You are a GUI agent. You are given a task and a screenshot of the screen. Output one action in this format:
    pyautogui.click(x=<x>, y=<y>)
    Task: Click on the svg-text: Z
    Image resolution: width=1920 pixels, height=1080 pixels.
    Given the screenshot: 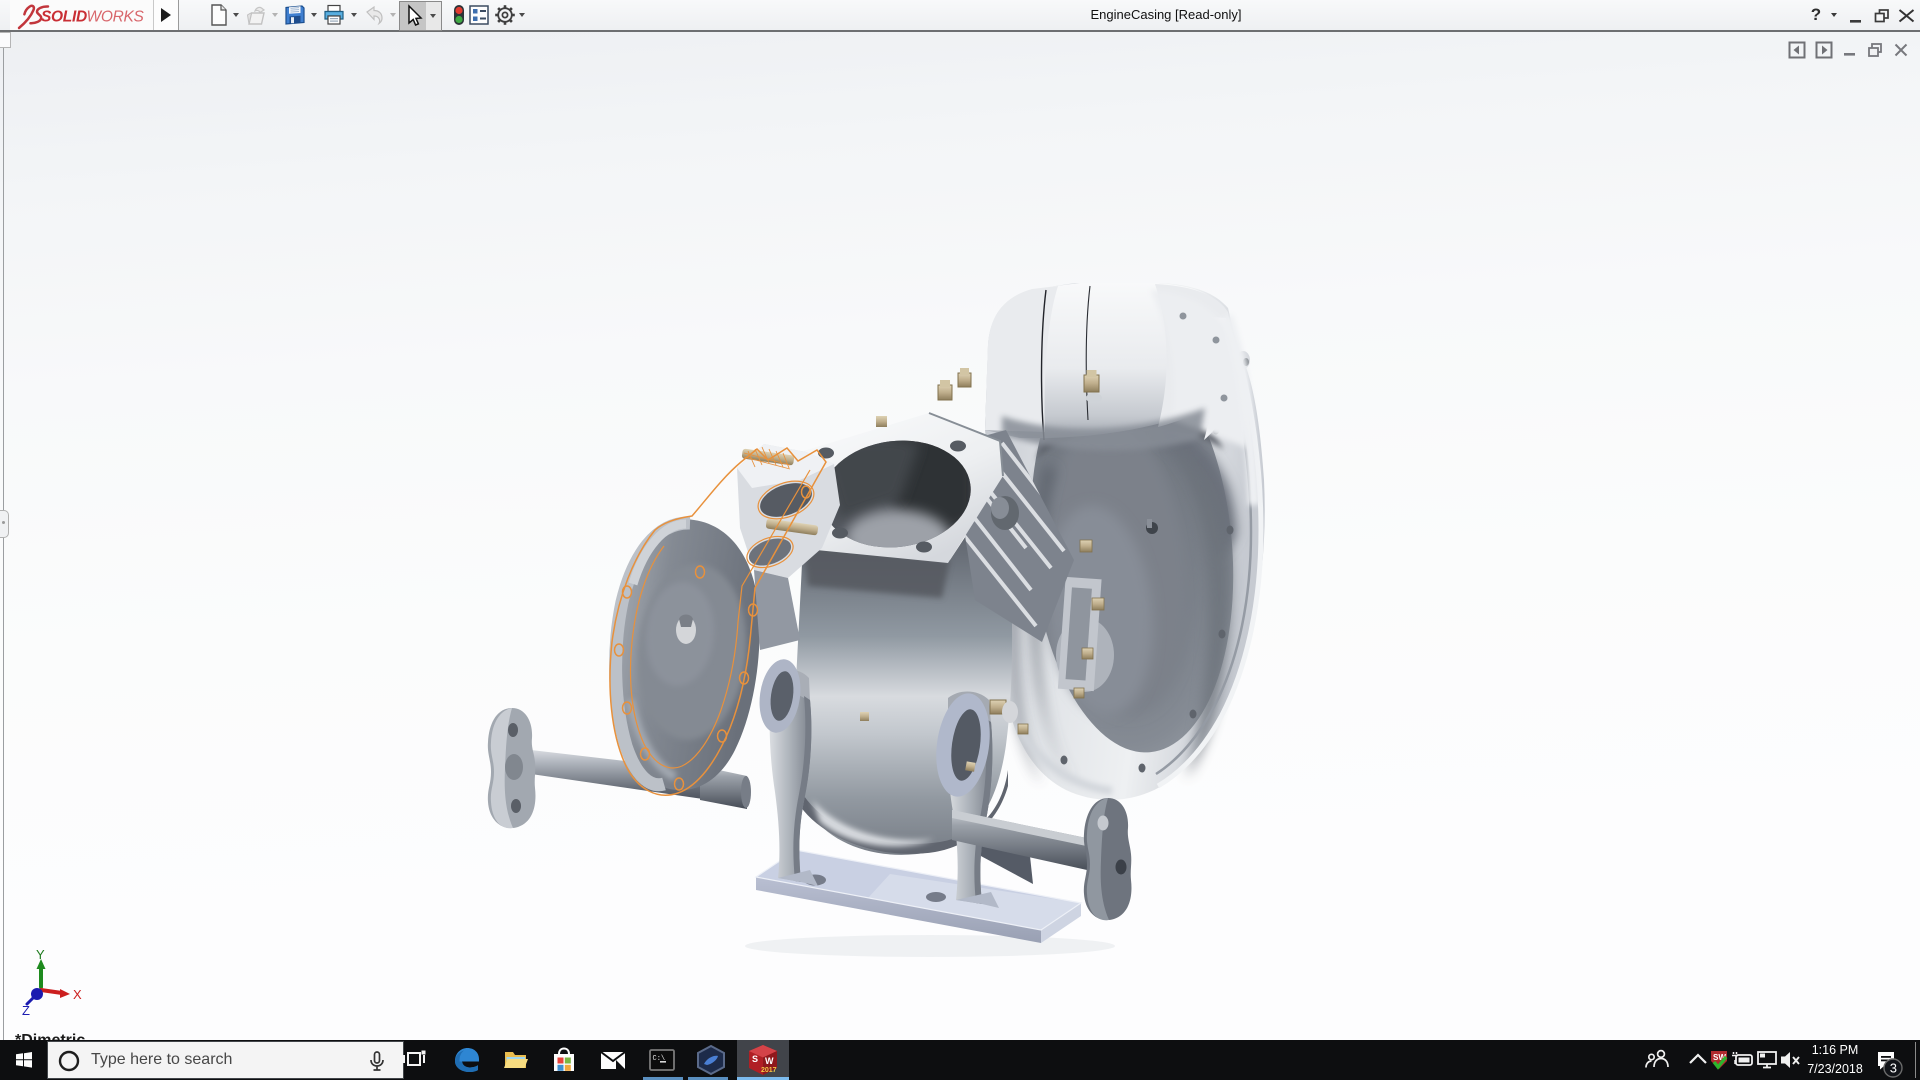 What is the action you would take?
    pyautogui.click(x=26, y=1010)
    